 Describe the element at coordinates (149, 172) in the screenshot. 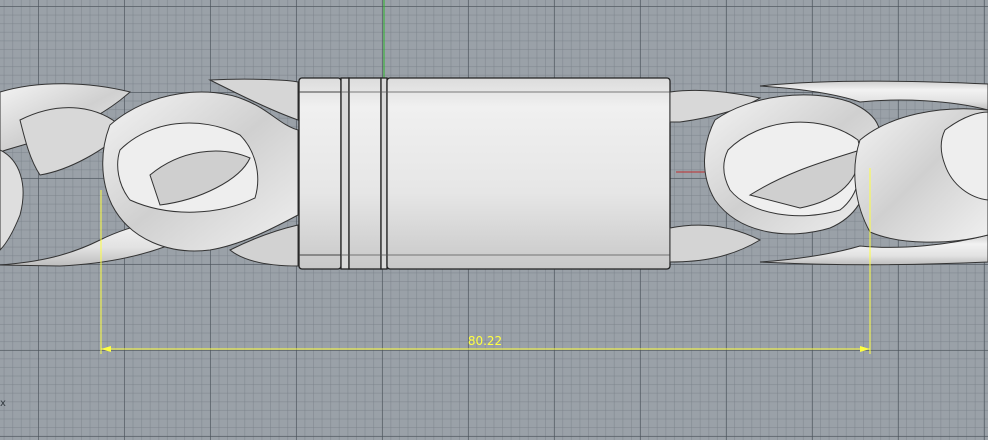

I see `chain-left` at that location.